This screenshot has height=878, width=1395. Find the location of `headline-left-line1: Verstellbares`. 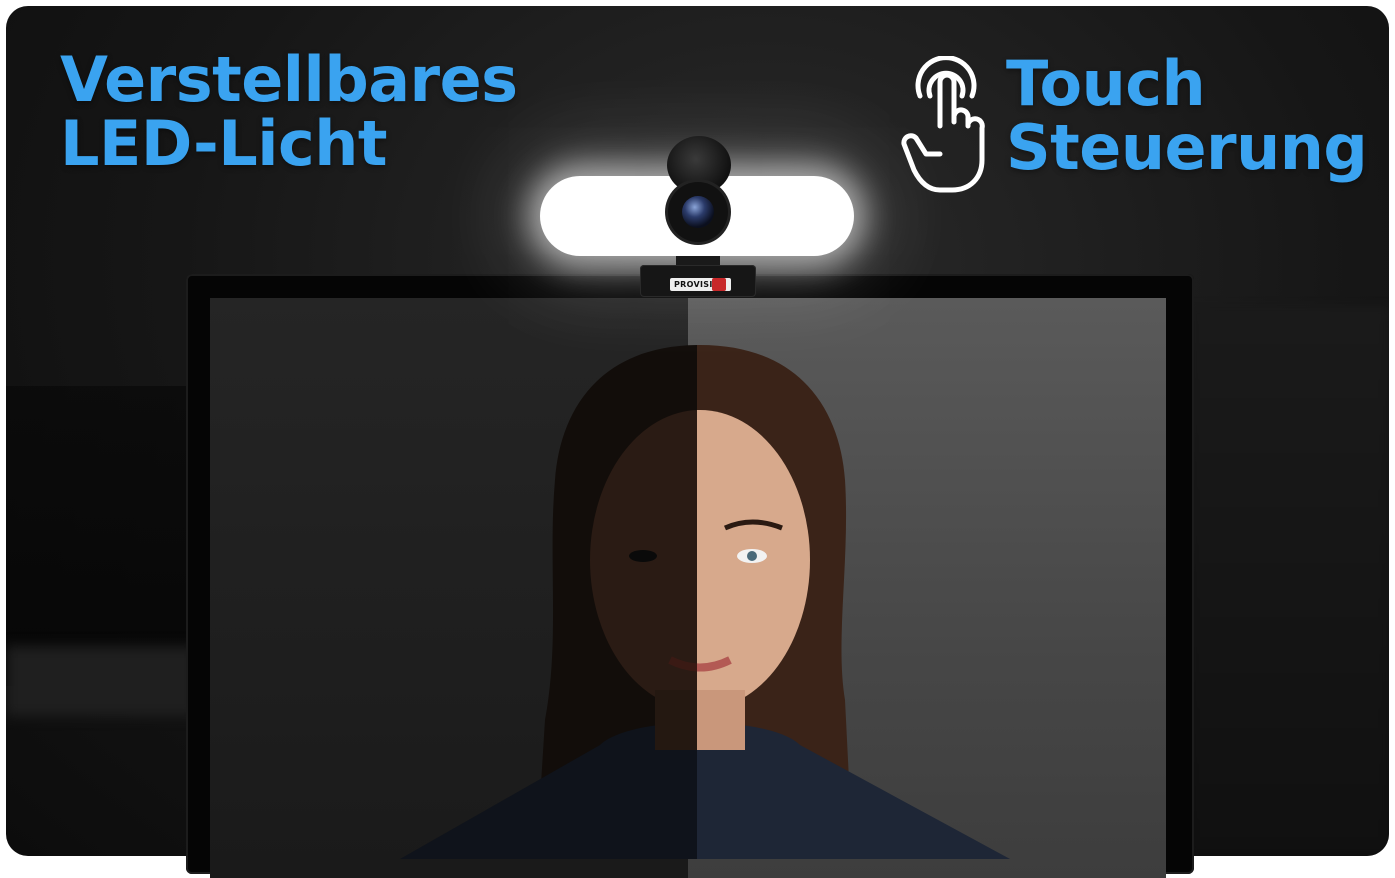

headline-left-line1: Verstellbares is located at coordinates (289, 79).